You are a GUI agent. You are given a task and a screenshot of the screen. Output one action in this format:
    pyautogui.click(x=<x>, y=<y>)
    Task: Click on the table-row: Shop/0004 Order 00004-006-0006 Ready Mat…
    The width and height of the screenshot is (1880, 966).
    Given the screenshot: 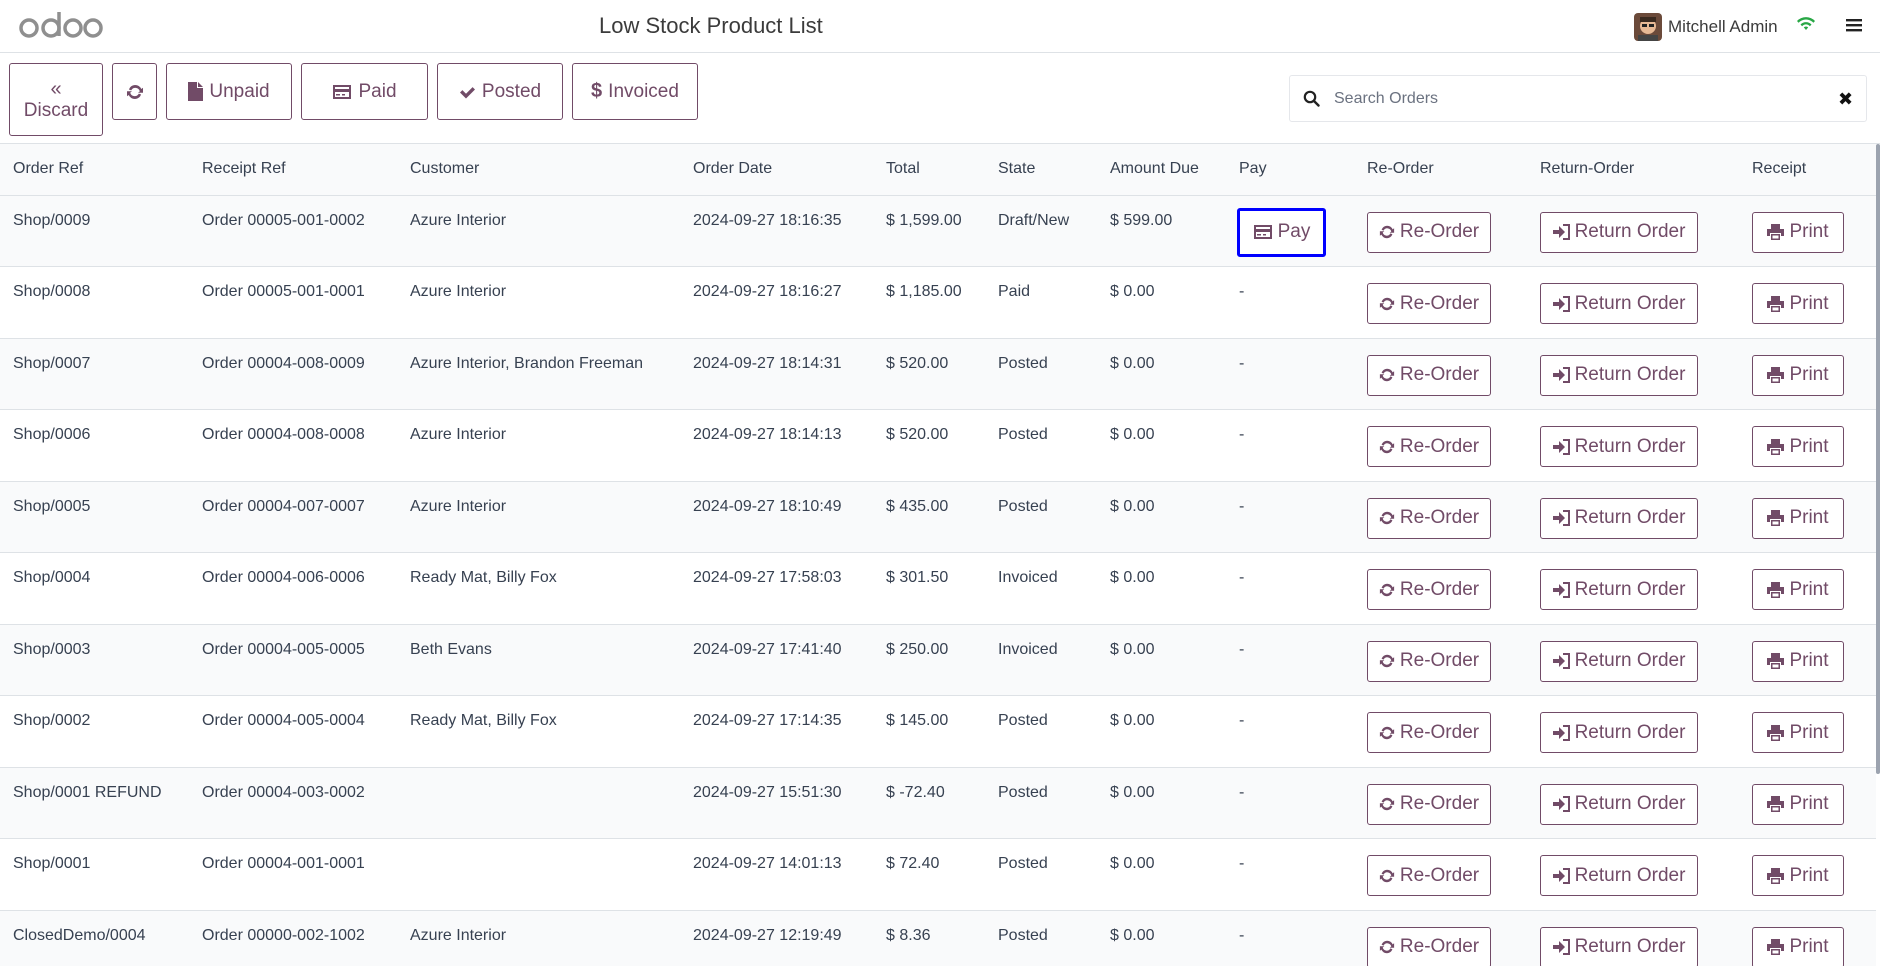 What is the action you would take?
    pyautogui.click(x=938, y=588)
    